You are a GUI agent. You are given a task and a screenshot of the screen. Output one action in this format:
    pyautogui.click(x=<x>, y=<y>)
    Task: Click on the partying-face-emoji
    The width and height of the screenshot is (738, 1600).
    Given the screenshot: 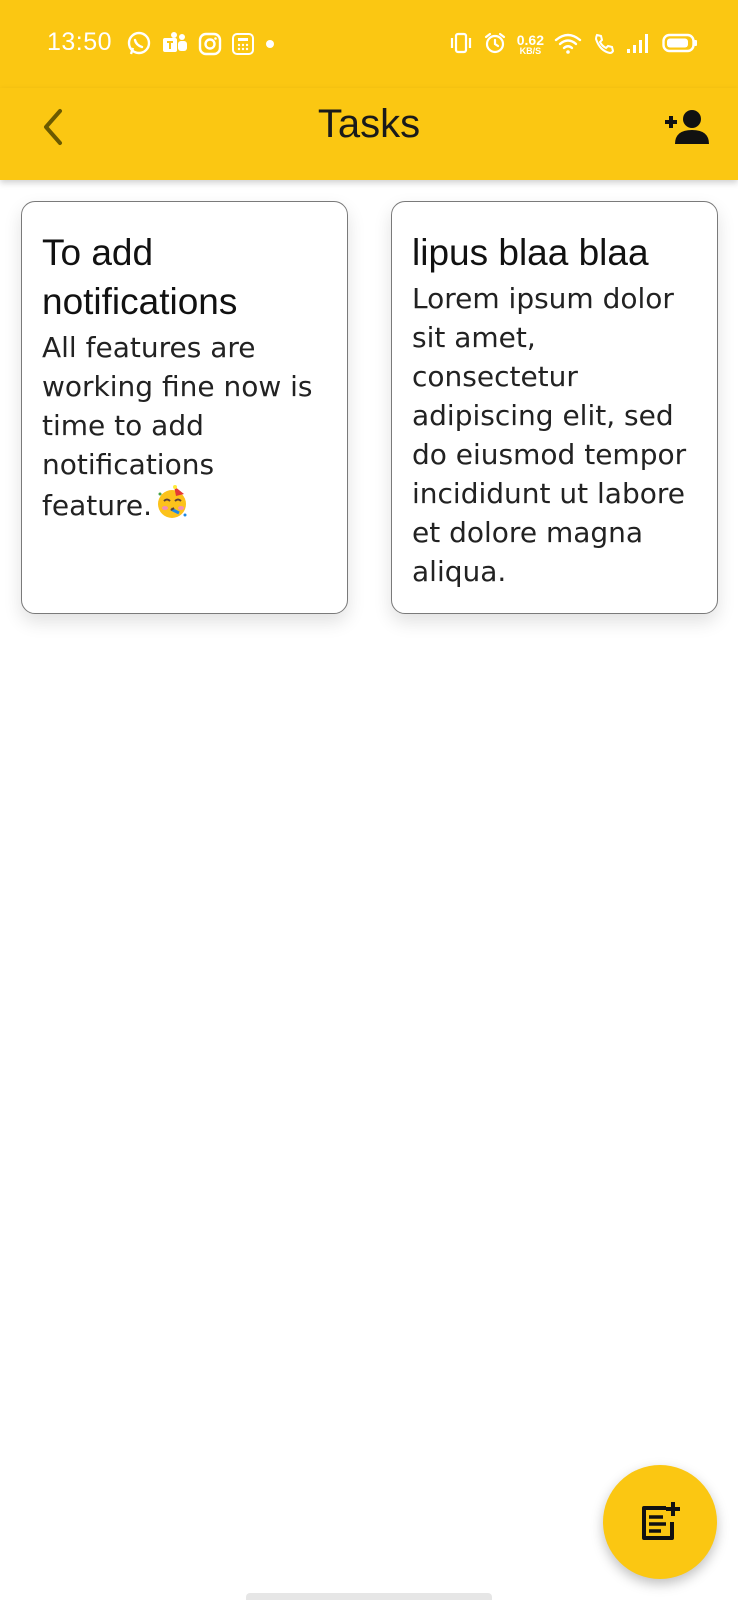 What is the action you would take?
    pyautogui.click(x=172, y=507)
    